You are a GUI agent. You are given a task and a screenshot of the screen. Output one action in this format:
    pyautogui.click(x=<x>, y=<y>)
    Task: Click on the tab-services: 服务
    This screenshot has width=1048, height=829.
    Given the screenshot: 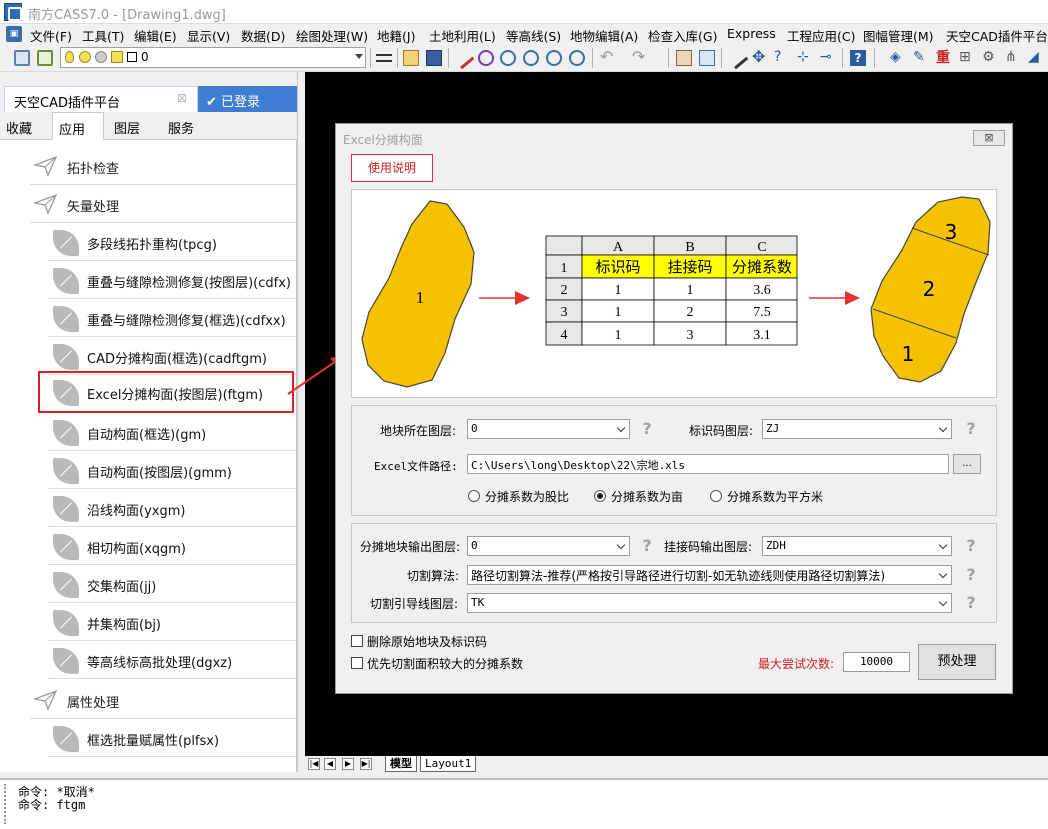 What is the action you would take?
    pyautogui.click(x=181, y=126)
    